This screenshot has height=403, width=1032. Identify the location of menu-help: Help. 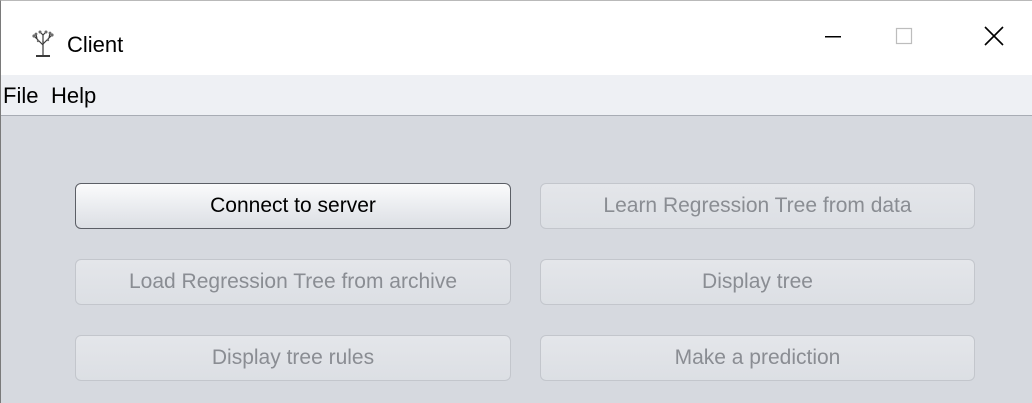
(73, 96).